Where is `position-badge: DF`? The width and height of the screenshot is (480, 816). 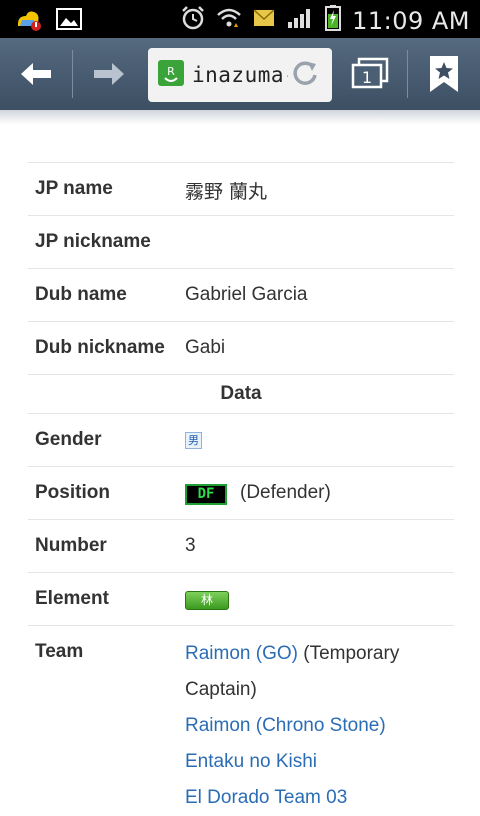 position-badge: DF is located at coordinates (206, 494).